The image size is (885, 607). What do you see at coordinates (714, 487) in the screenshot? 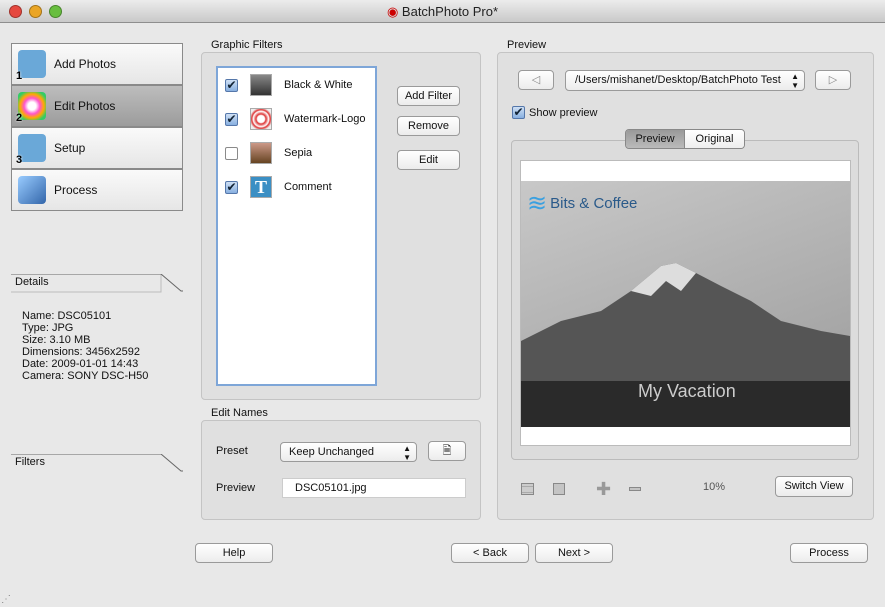
I see `zoom-level: 10%` at bounding box center [714, 487].